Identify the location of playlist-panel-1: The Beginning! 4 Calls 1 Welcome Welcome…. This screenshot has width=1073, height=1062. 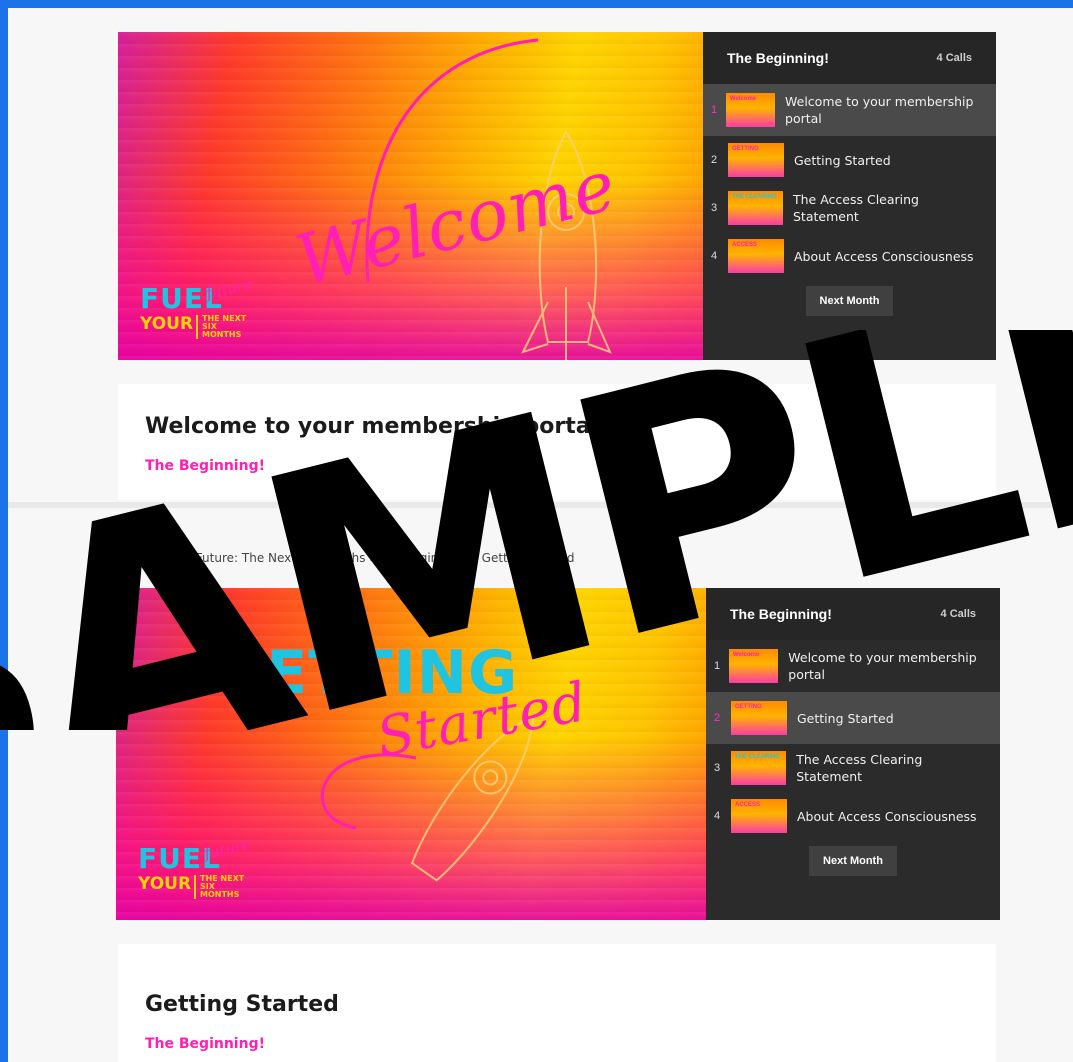
(849, 196).